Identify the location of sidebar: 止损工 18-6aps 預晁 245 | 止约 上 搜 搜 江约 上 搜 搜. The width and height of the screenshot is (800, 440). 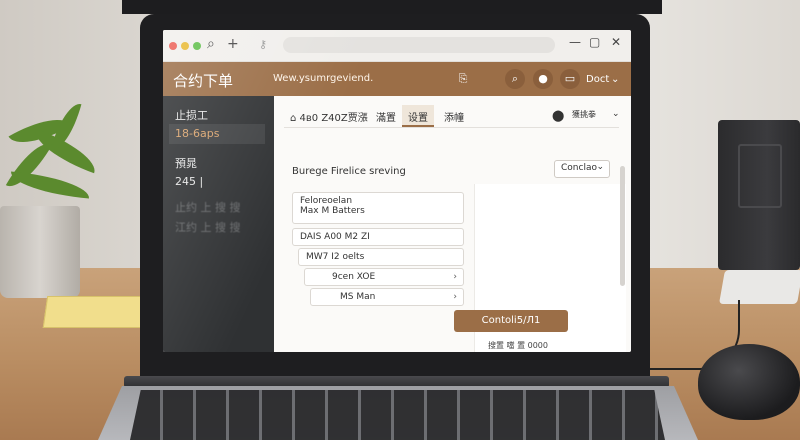
(218, 224).